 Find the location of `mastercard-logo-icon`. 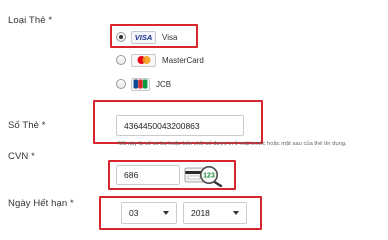

mastercard-logo-icon is located at coordinates (143, 60).